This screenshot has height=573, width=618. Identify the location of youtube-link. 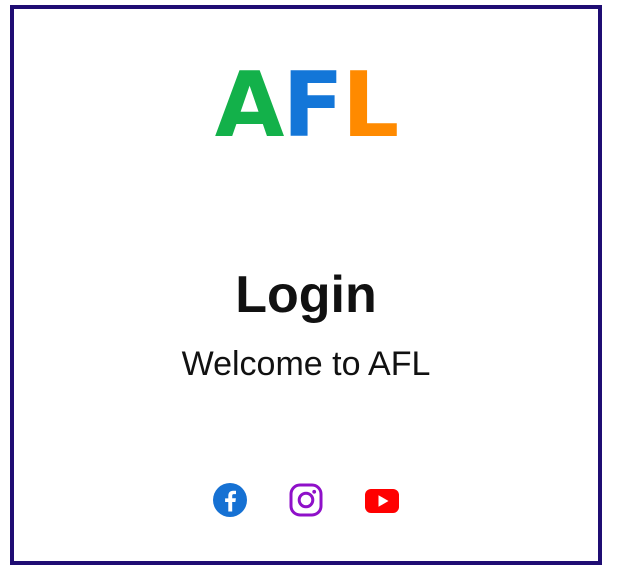
(382, 500).